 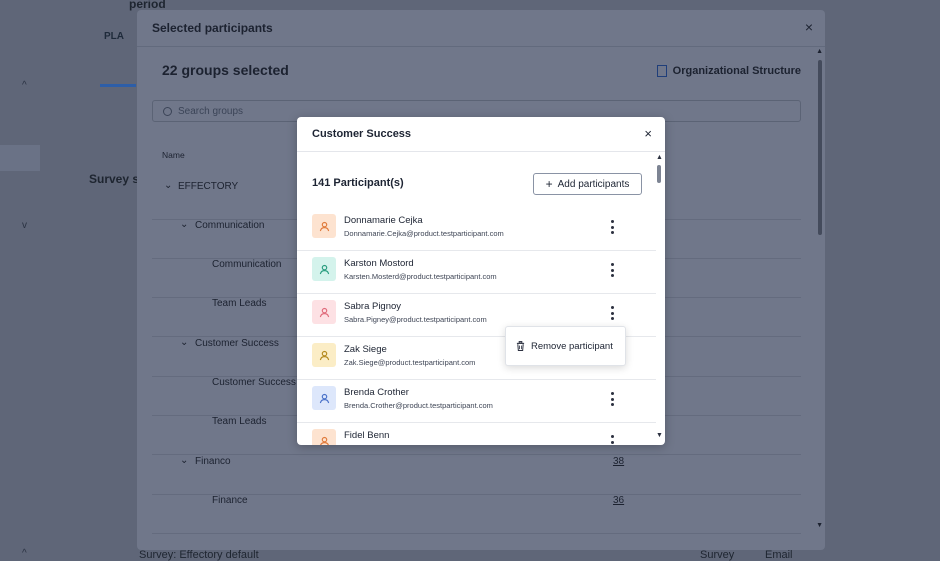 What do you see at coordinates (481, 134) in the screenshot?
I see `inner-modal-header: Customer Success ×` at bounding box center [481, 134].